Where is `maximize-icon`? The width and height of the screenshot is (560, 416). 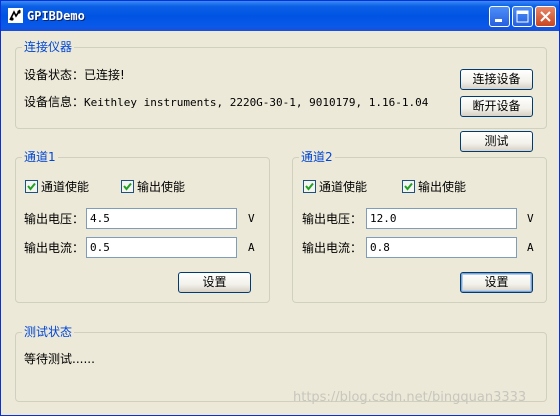
maximize-icon is located at coordinates (522, 16).